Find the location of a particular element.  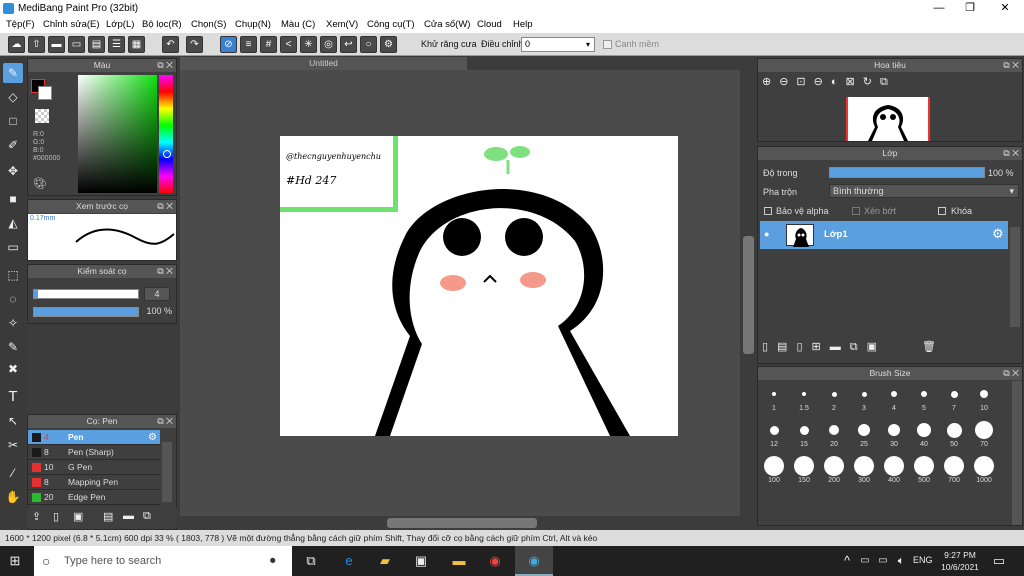

brush-item-g-pen: 10 G Pen is located at coordinates (94, 467).